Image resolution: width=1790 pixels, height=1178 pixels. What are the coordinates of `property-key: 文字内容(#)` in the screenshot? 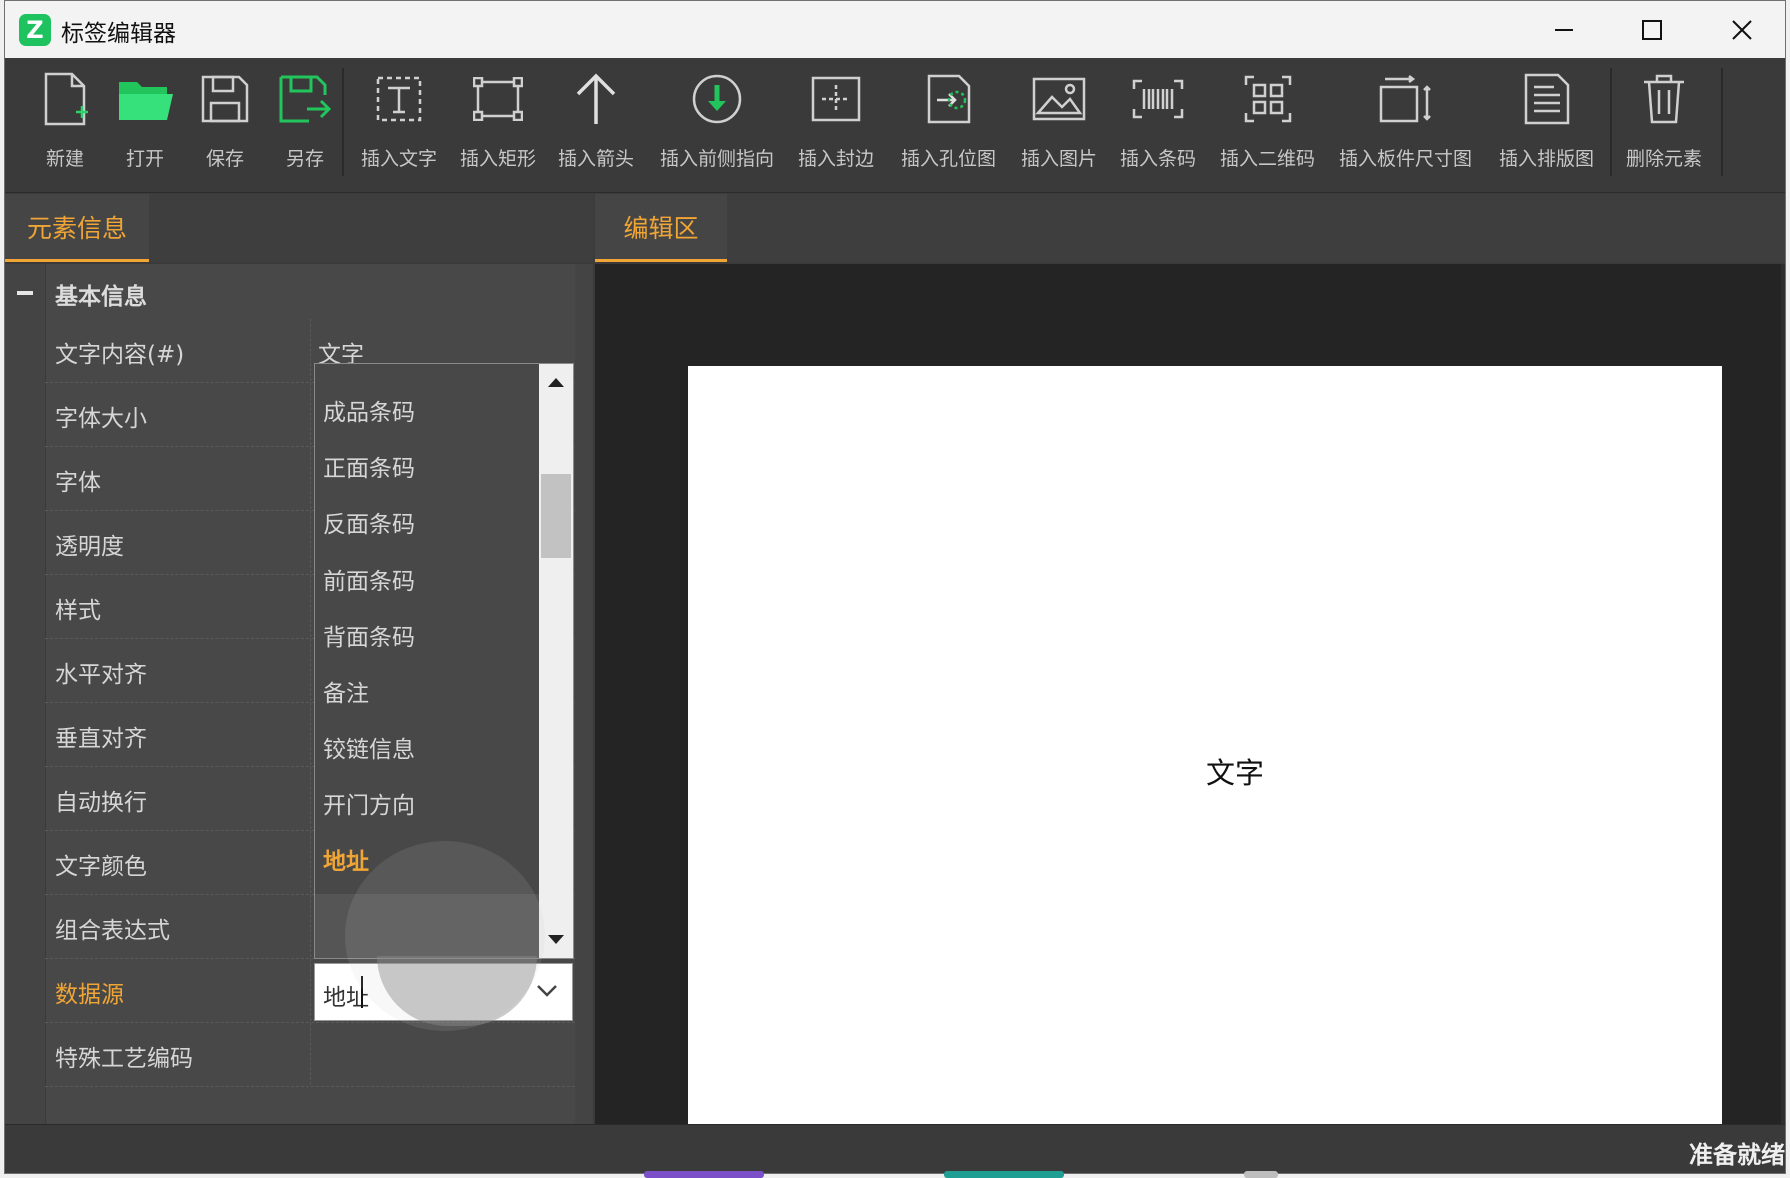 It's located at (120, 355).